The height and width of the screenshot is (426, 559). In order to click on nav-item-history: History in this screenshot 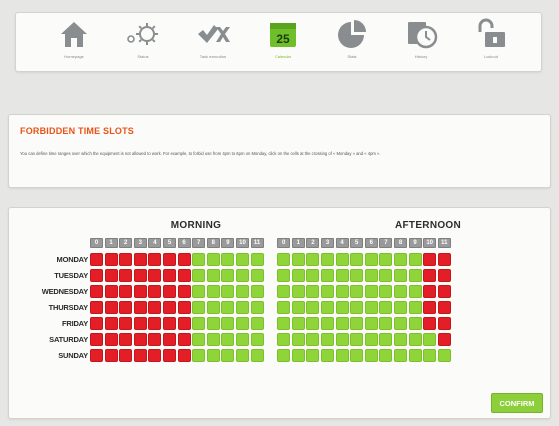, I will do `click(421, 43)`.